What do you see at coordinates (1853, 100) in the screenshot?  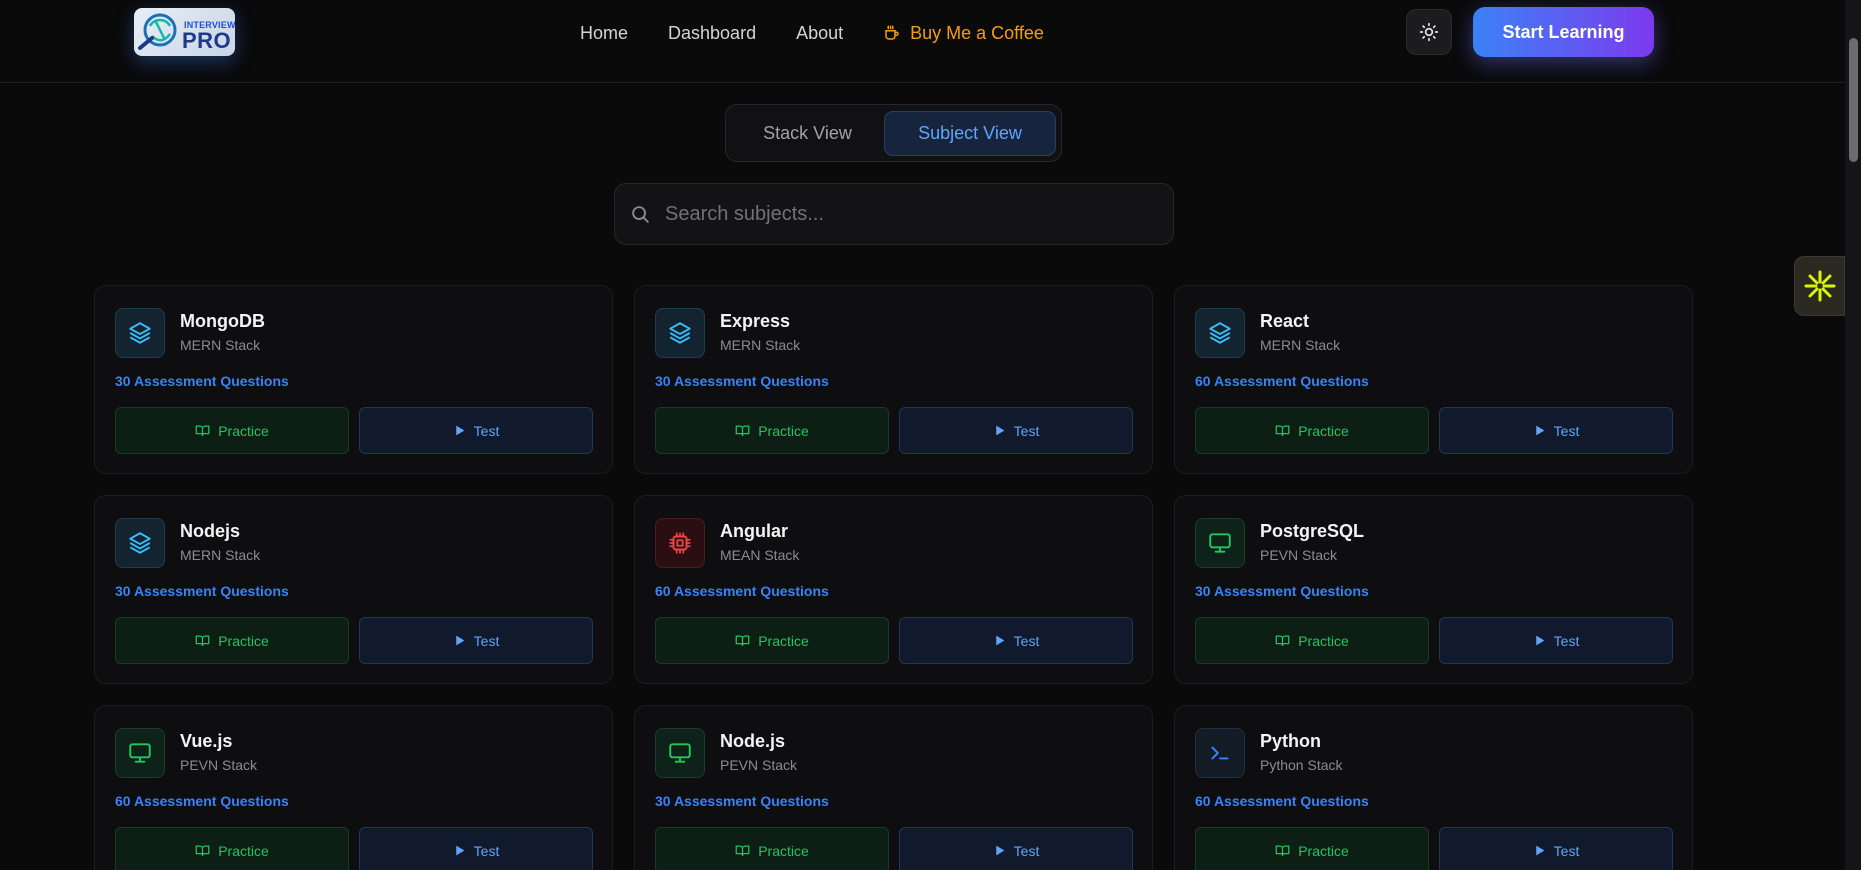 I see `scrollbar-thumb` at bounding box center [1853, 100].